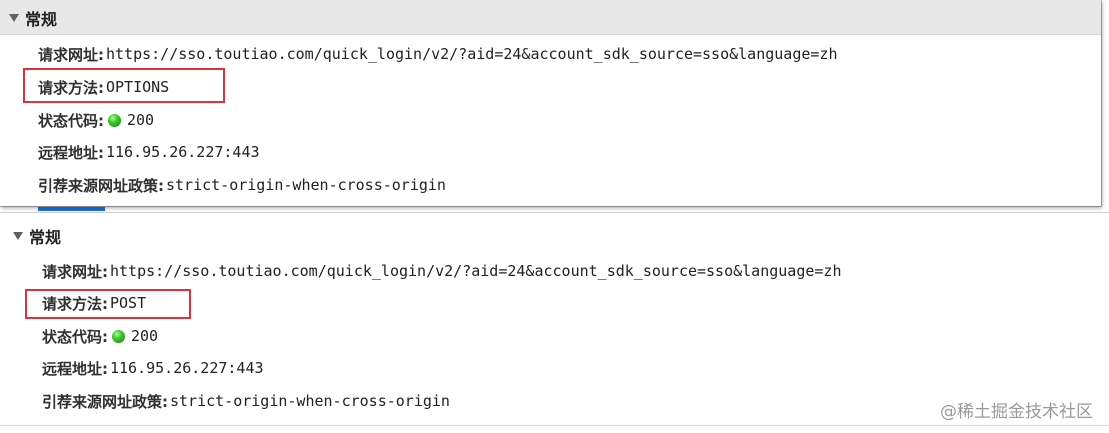 Image resolution: width=1109 pixels, height=433 pixels. What do you see at coordinates (550, 17) in the screenshot?
I see `general-section-header: 常规` at bounding box center [550, 17].